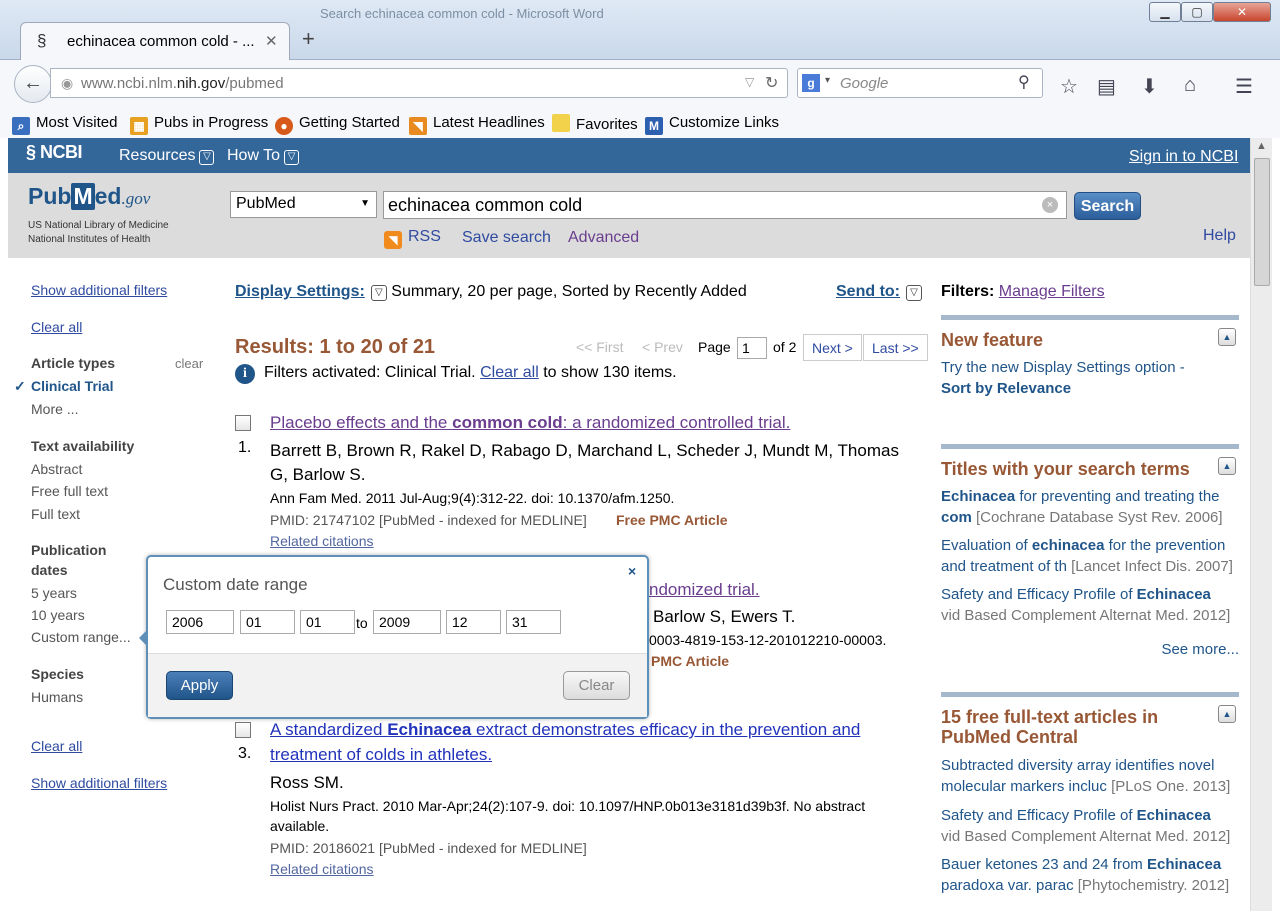 The height and width of the screenshot is (911, 1280). Describe the element at coordinates (1149, 86) in the screenshot. I see `download-icon: ⬇` at that location.